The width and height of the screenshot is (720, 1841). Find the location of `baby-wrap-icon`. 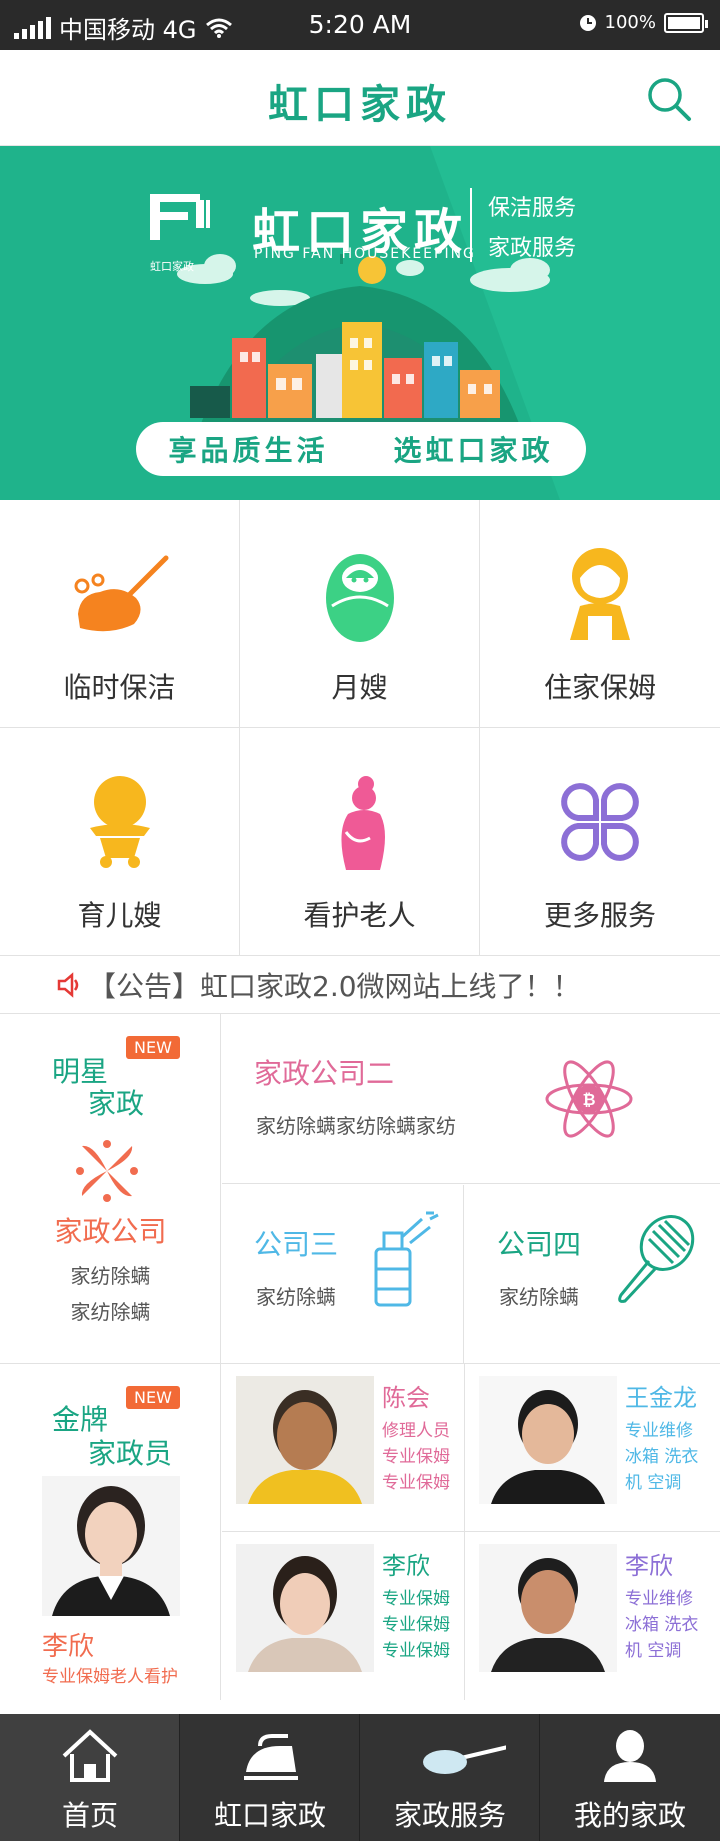

baby-wrap-icon is located at coordinates (360, 598).